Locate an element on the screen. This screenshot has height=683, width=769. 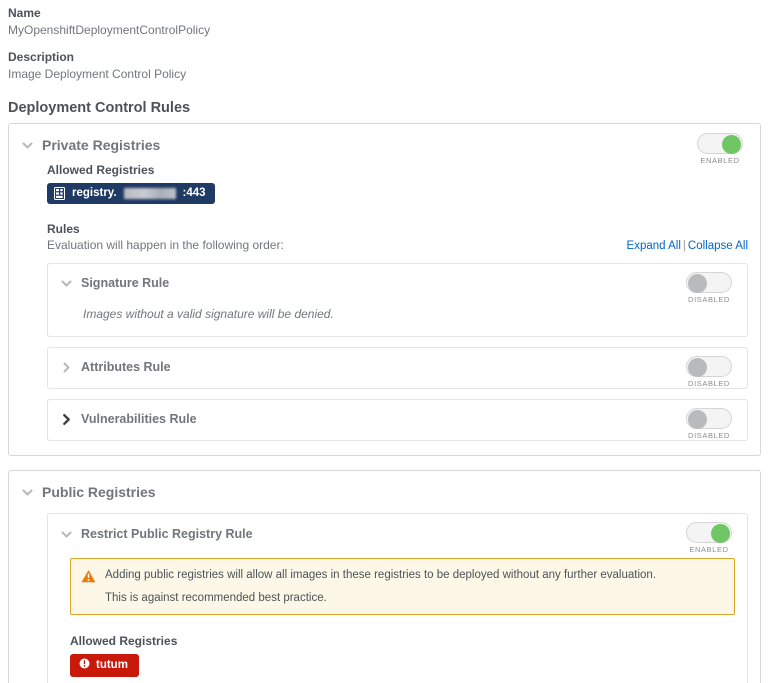
exclamation-circle-icon is located at coordinates (84, 665).